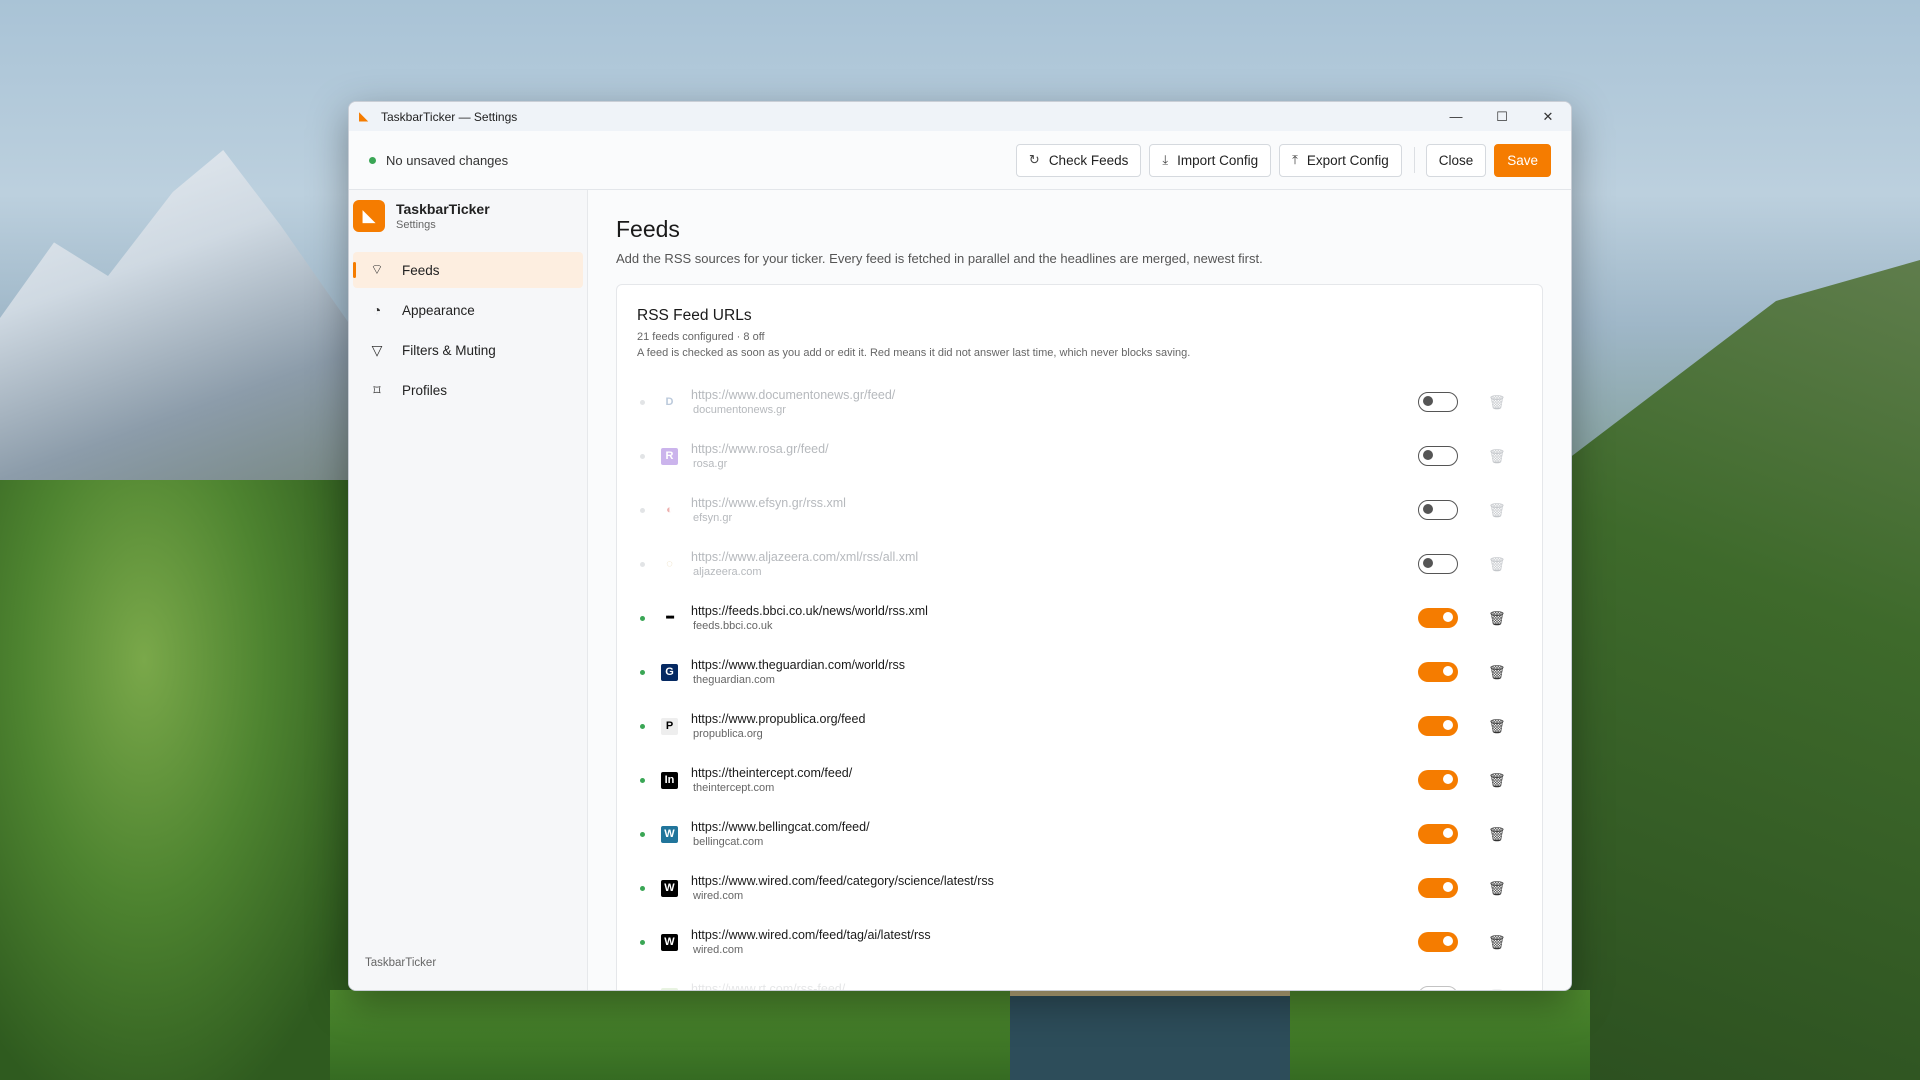  I want to click on sidebar-item-label: Appearance, so click(438, 310).